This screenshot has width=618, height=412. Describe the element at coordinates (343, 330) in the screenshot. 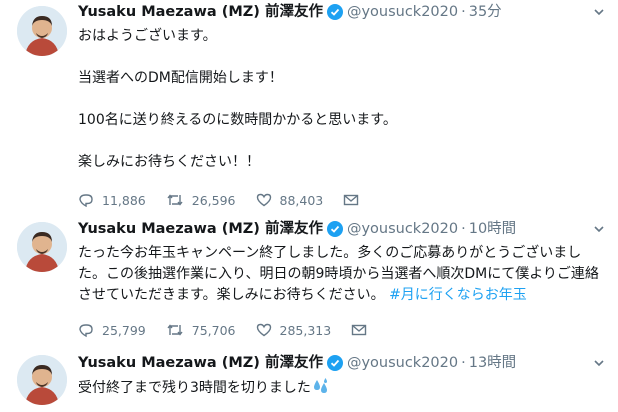

I see `tweet-actions: 25,799 75,706 285,313` at that location.